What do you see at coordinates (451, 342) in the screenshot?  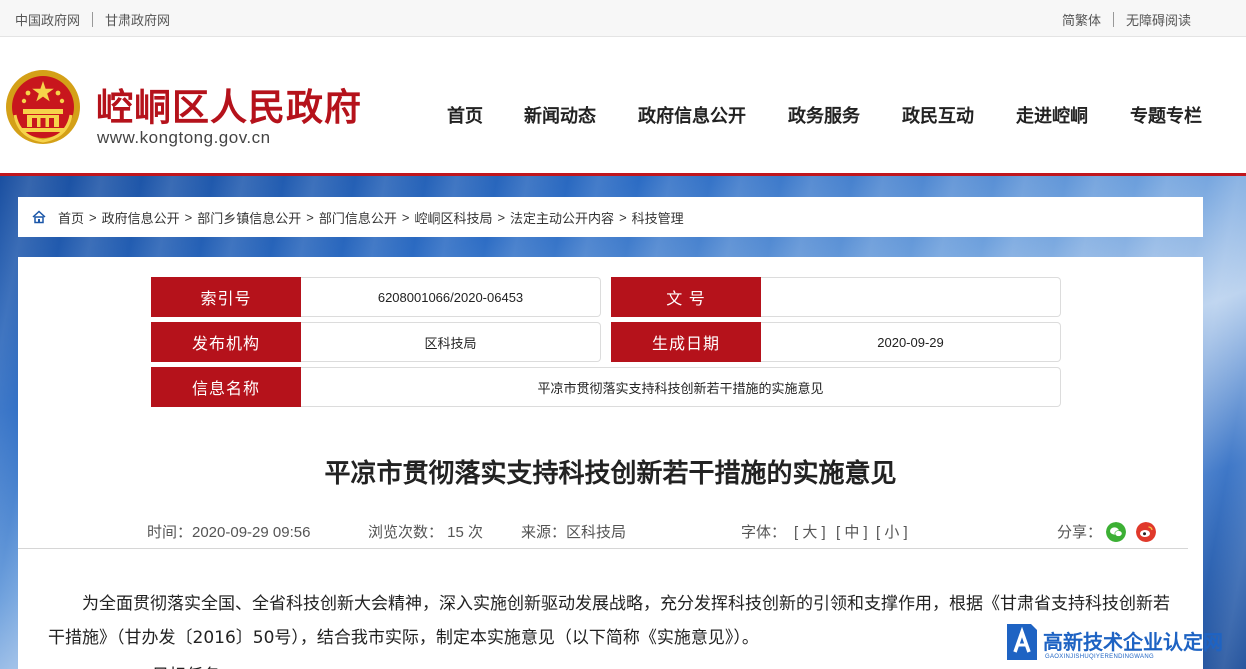 I see `meta-value: 区科技局` at bounding box center [451, 342].